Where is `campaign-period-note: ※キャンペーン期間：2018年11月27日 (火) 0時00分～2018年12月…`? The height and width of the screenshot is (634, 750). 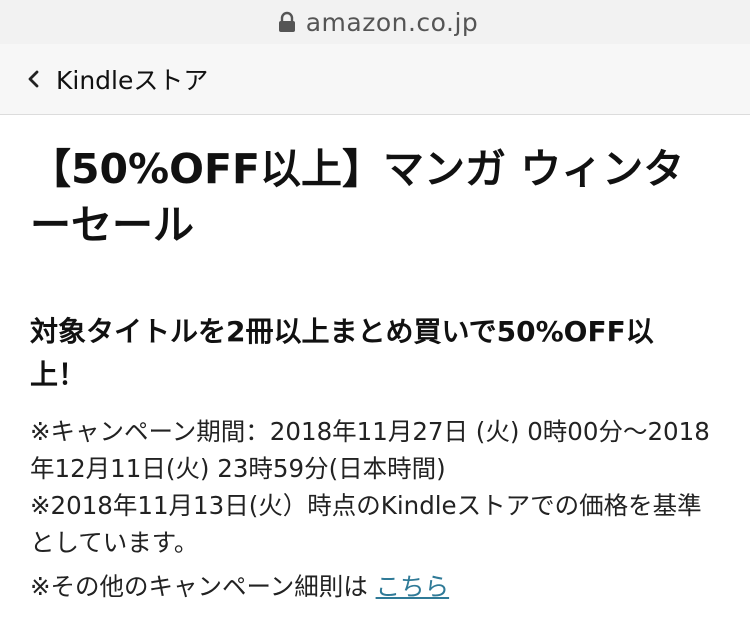
campaign-period-note: ※キャンペーン期間：2018年11月27日 (火) 0時00分～2018年12月… is located at coordinates (370, 450).